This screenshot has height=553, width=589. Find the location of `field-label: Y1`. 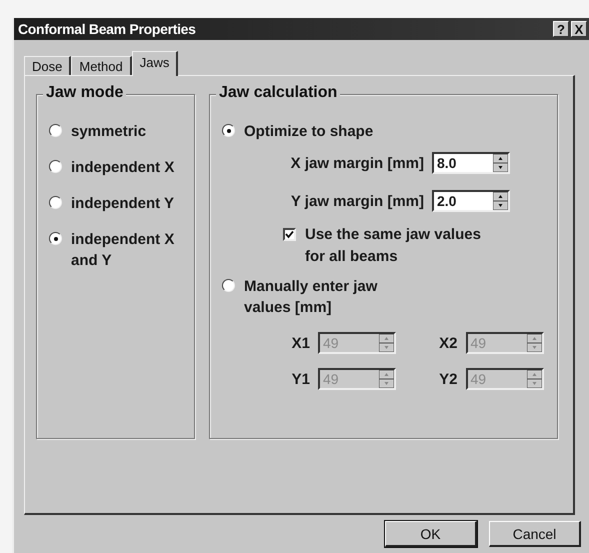

field-label: Y1 is located at coordinates (300, 379).